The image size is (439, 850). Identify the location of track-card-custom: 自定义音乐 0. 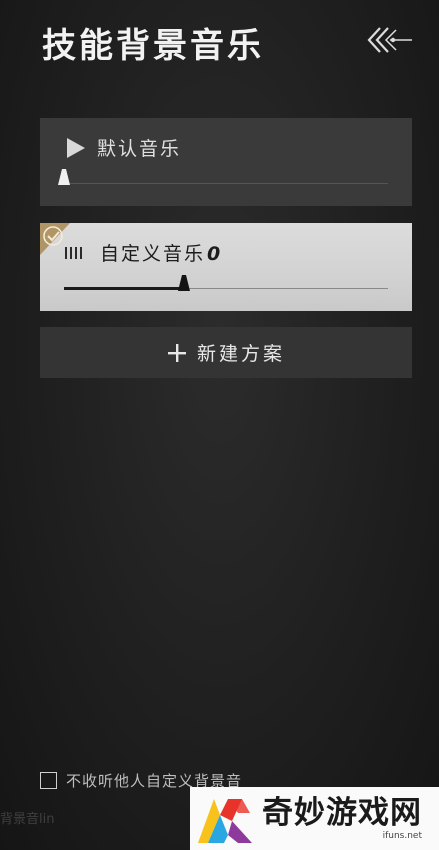
(226, 267).